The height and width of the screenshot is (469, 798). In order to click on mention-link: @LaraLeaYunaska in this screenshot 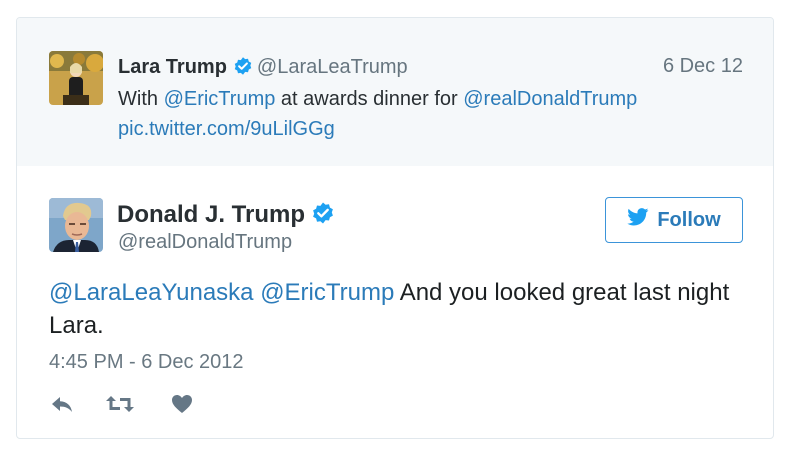, I will do `click(151, 292)`.